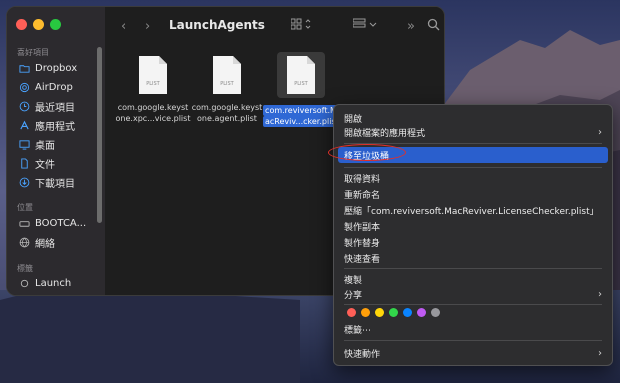  What do you see at coordinates (33, 52) in the screenshot?
I see `favorites-header: 喜好項目` at bounding box center [33, 52].